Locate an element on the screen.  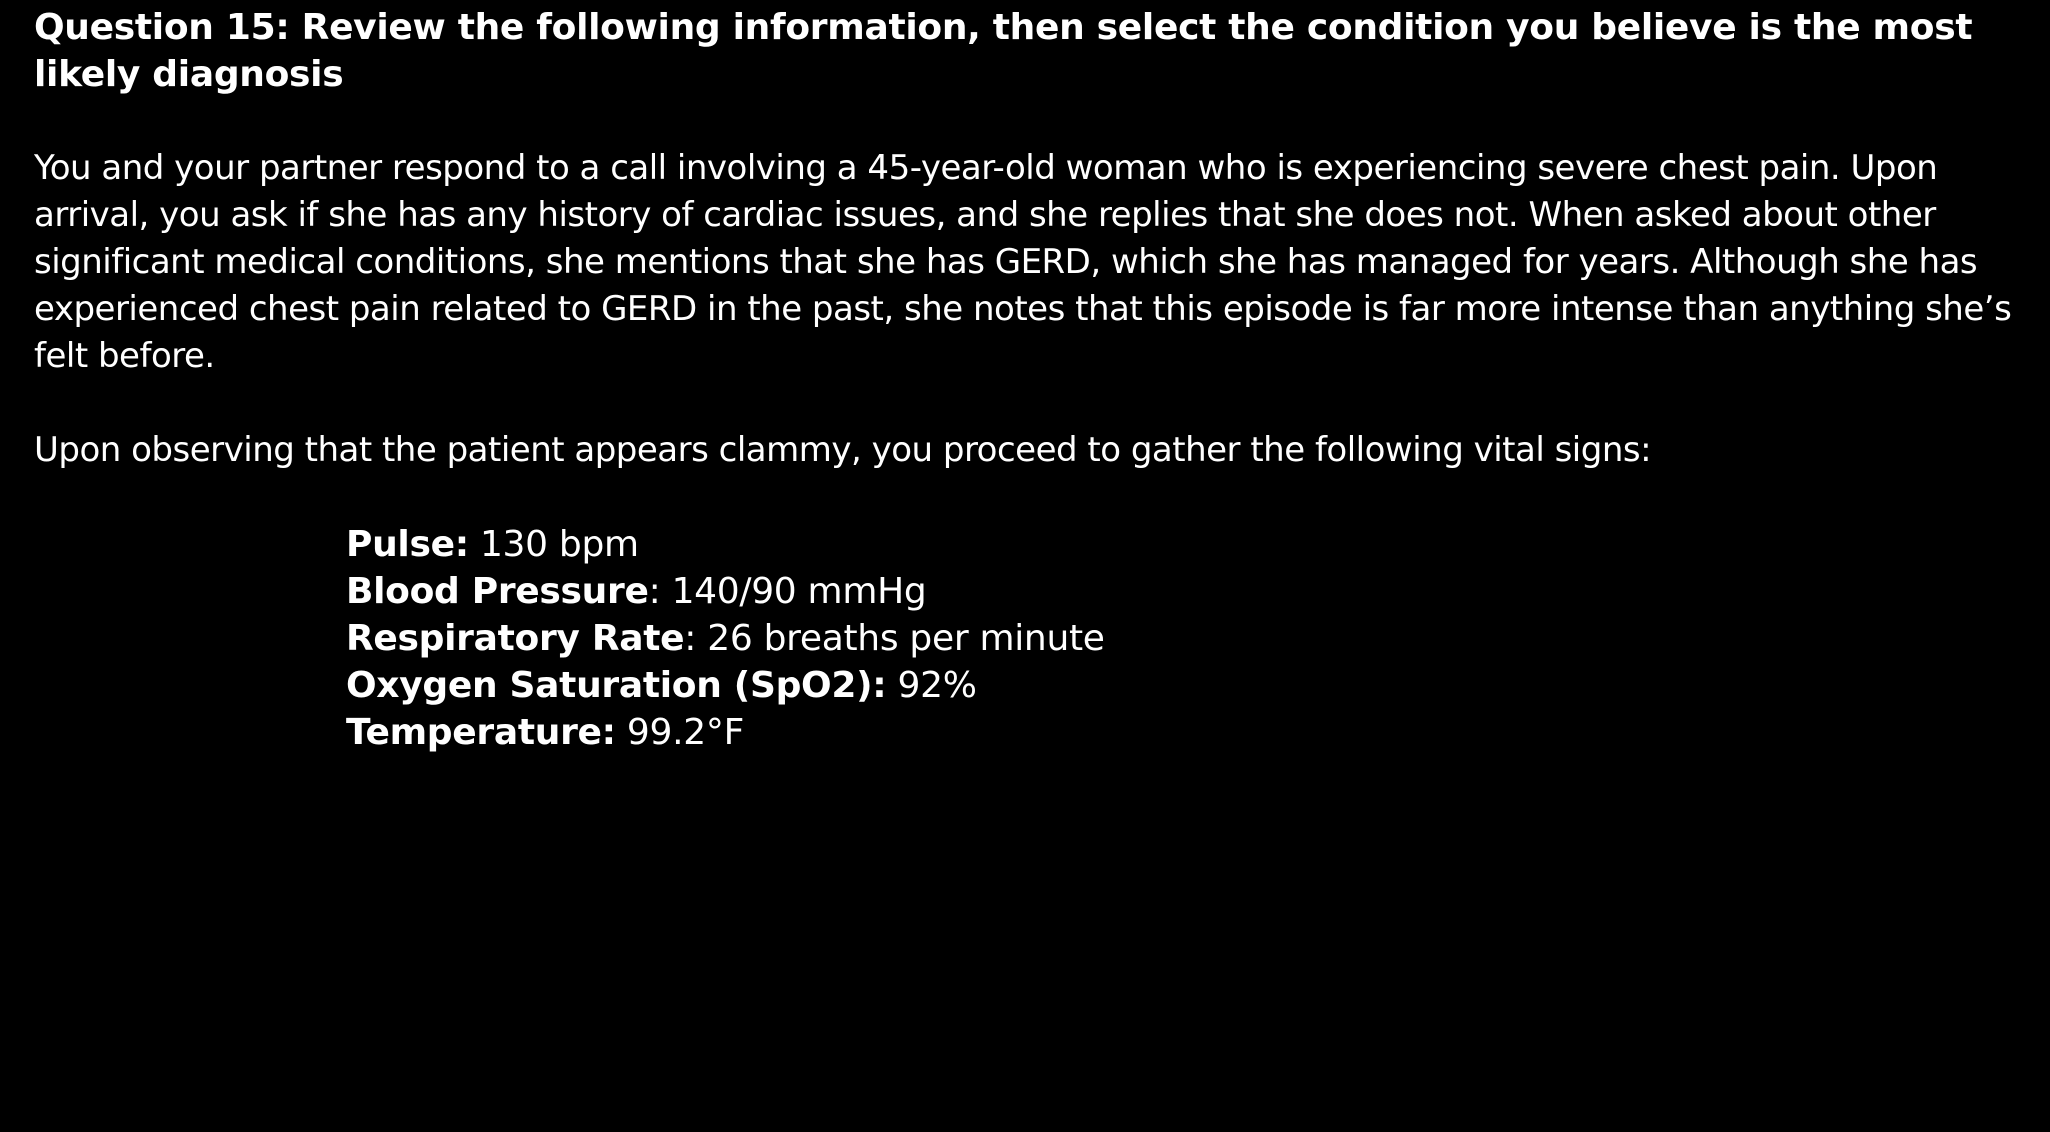
vital-label: Oxygen Saturation (SpO2): is located at coordinates (616, 685).